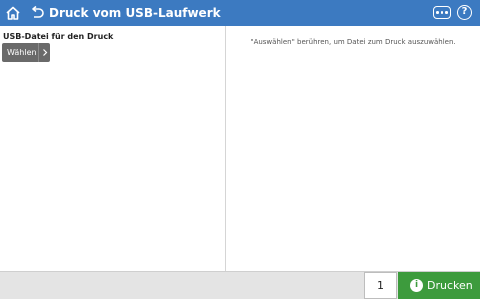  Describe the element at coordinates (416, 285) in the screenshot. I see `info-icon: i` at that location.